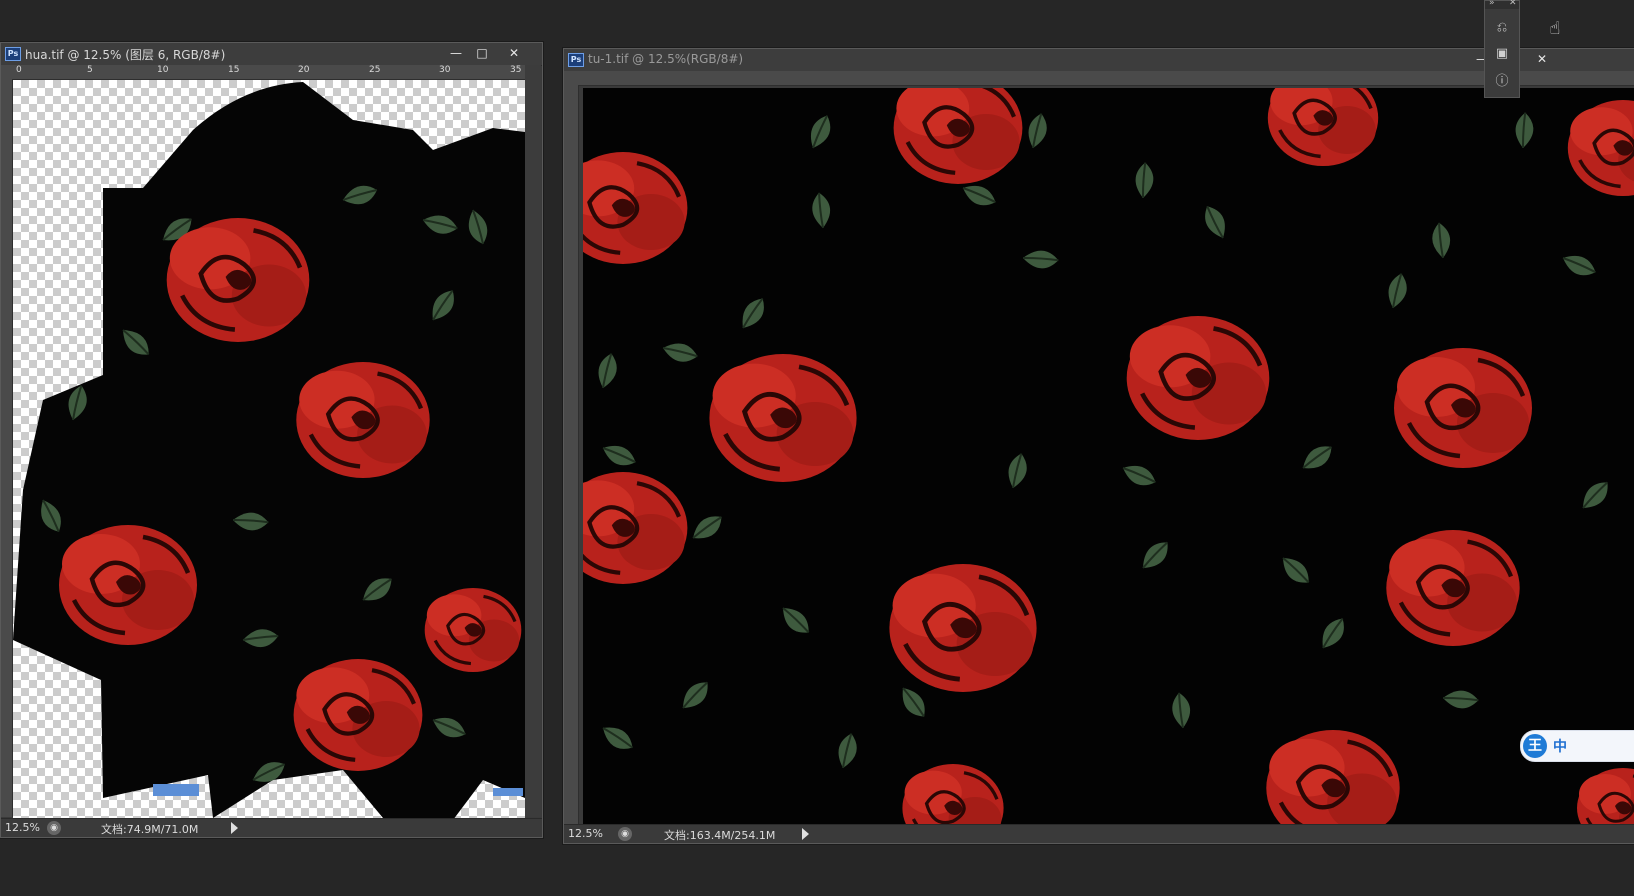 Image resolution: width=1634 pixels, height=896 pixels. I want to click on collapse-icon: », so click(1492, 4).